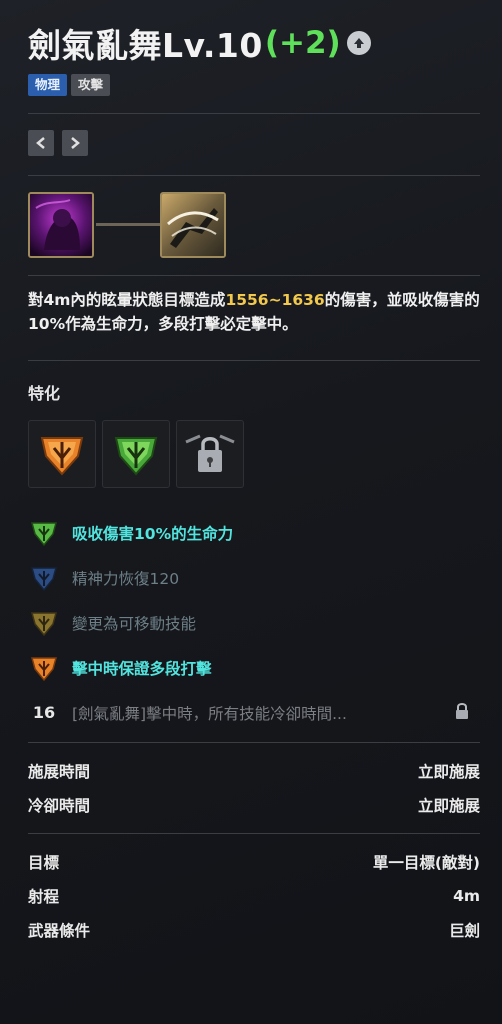 The width and height of the screenshot is (502, 1024). What do you see at coordinates (302, 43) in the screenshot?
I see `skill-level-bonus: (+2)` at bounding box center [302, 43].